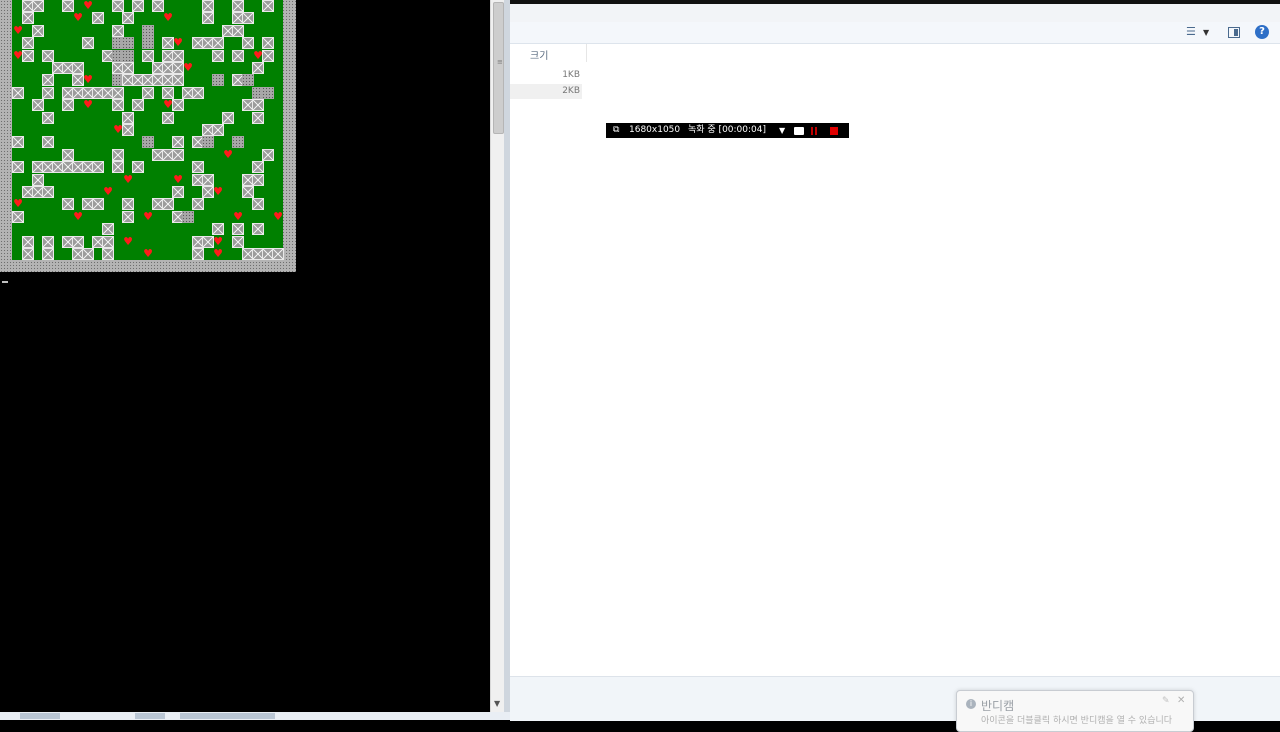 This screenshot has width=1280, height=732. What do you see at coordinates (616, 130) in the screenshot?
I see `window-mode-icon: ⧉` at bounding box center [616, 130].